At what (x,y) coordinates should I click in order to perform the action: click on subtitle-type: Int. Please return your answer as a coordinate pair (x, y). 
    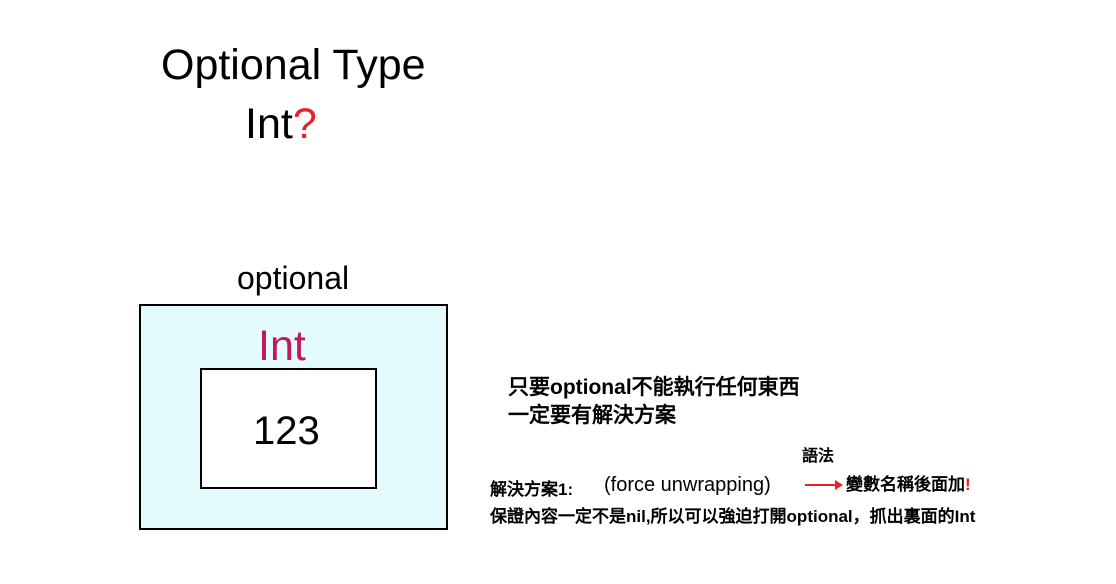
    Looking at the image, I should click on (269, 124).